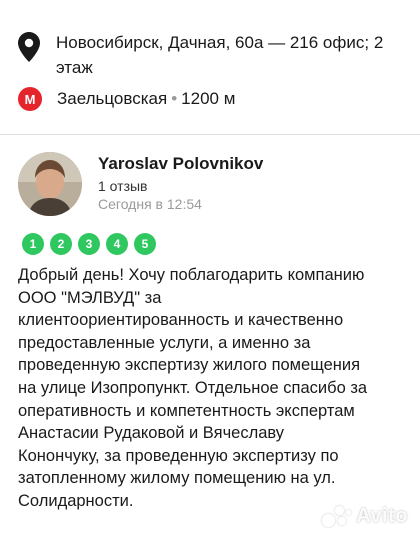 The height and width of the screenshot is (540, 420). Describe the element at coordinates (181, 320) in the screenshot. I see `review-text-line: клиентоориентированность и качественно` at that location.